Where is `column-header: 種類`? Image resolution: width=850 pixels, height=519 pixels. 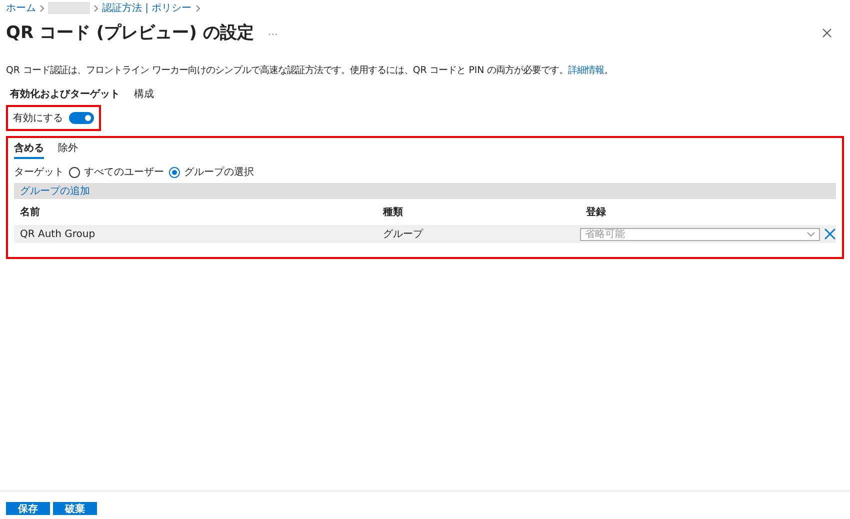
column-header: 種類 is located at coordinates (393, 213).